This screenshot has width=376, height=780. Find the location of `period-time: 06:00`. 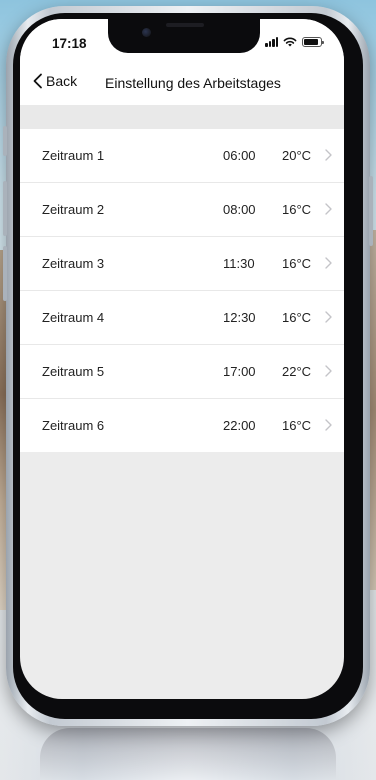

period-time: 06:00 is located at coordinates (239, 155).